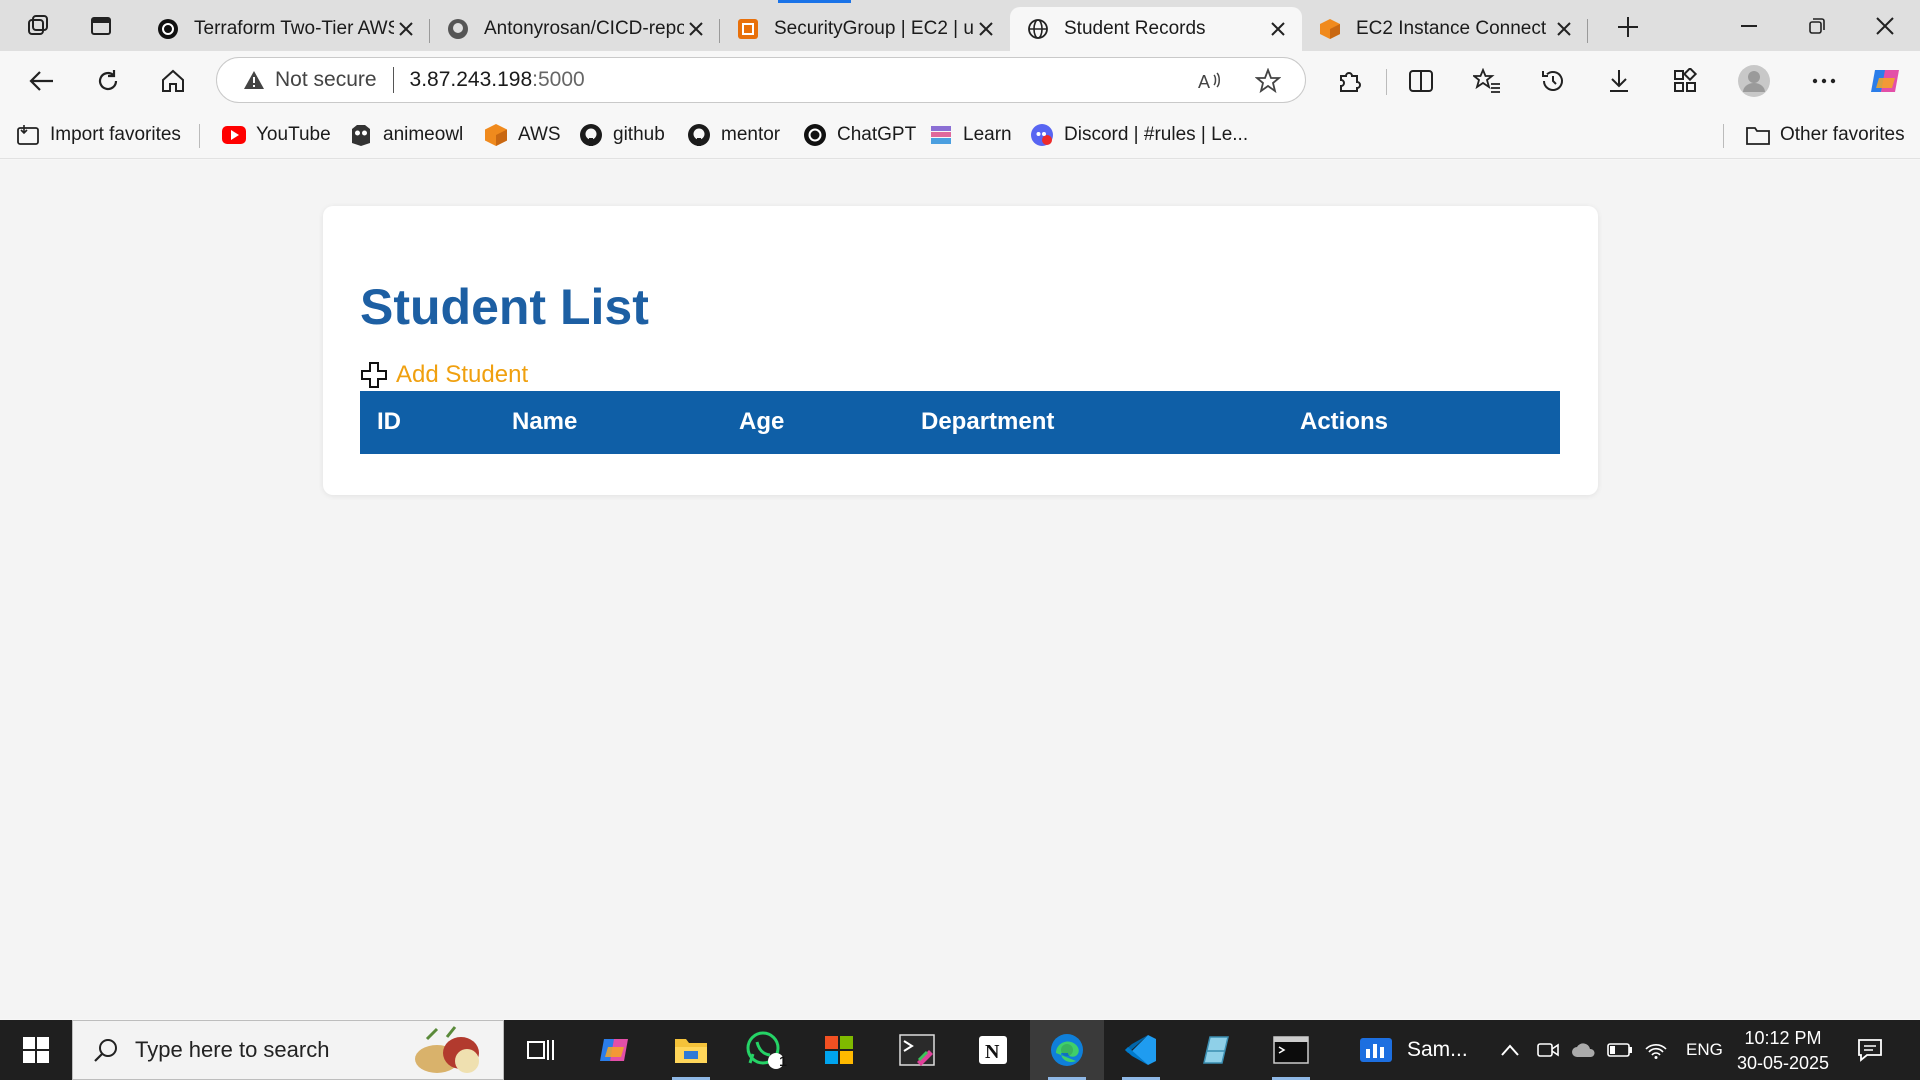  Describe the element at coordinates (1548, 1050) in the screenshot. I see `meet-now-icon` at that location.